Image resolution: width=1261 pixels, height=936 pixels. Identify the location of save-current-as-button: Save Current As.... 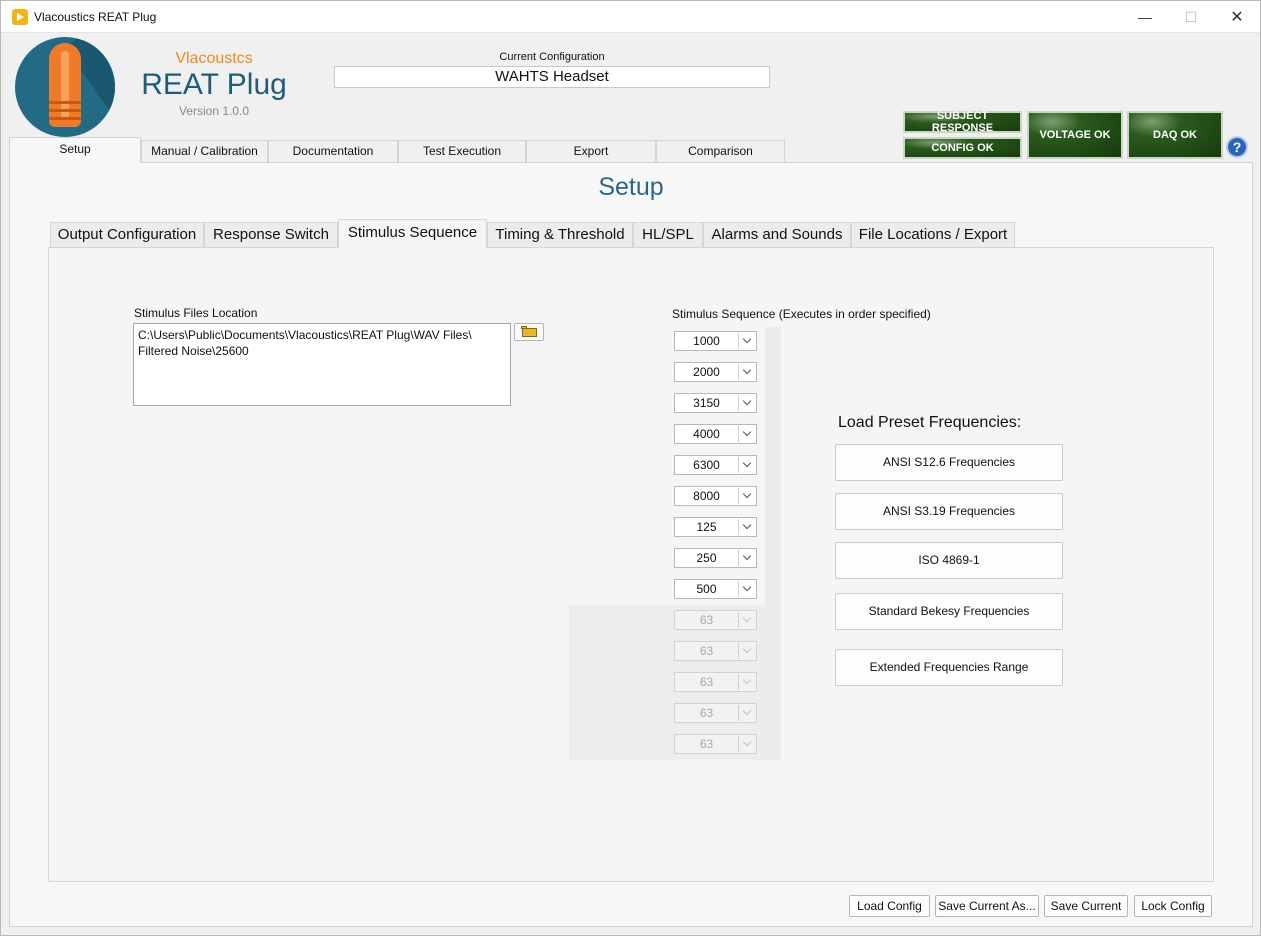
(987, 906).